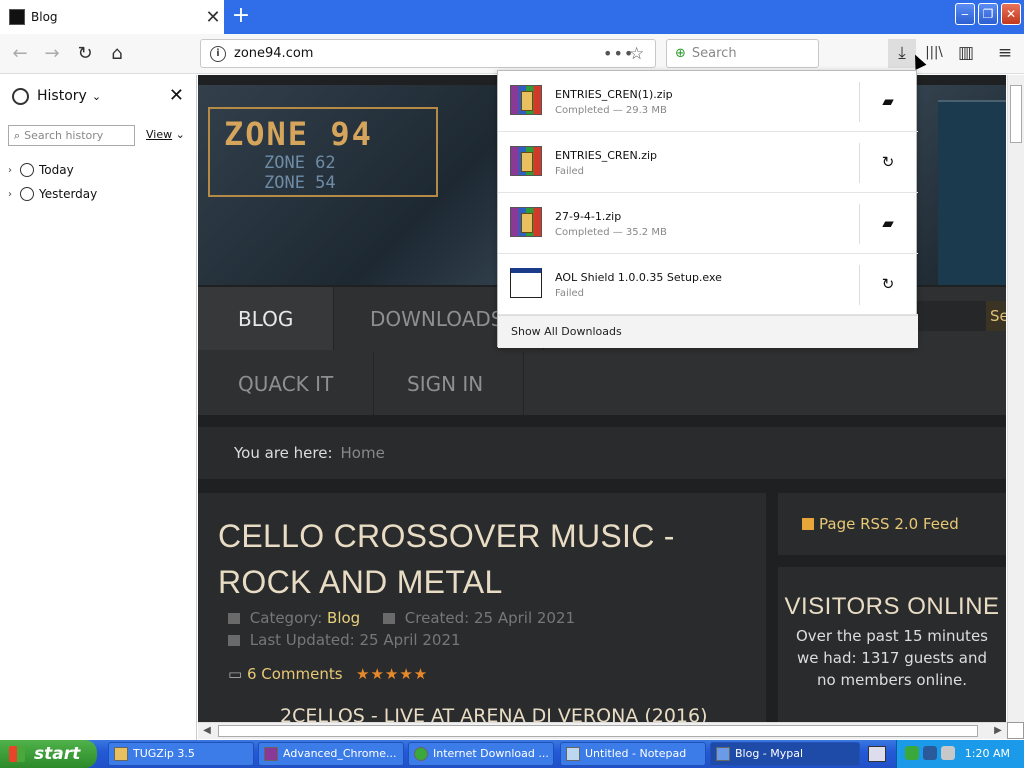  What do you see at coordinates (121, 754) in the screenshot?
I see `tugzip-icon` at bounding box center [121, 754].